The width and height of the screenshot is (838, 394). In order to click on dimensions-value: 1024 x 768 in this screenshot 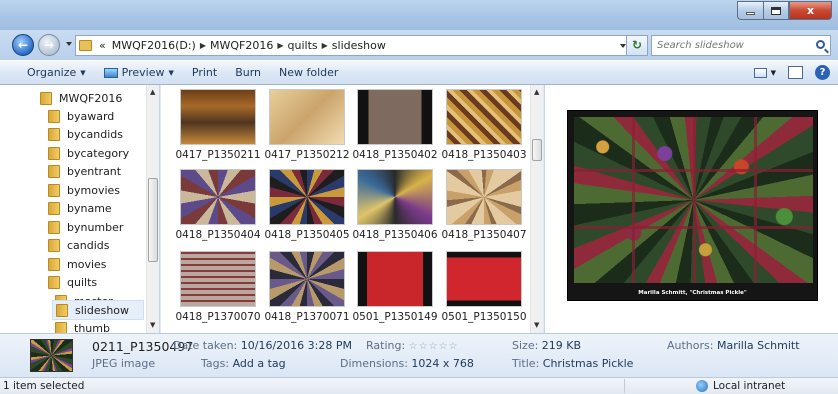, I will do `click(442, 363)`.